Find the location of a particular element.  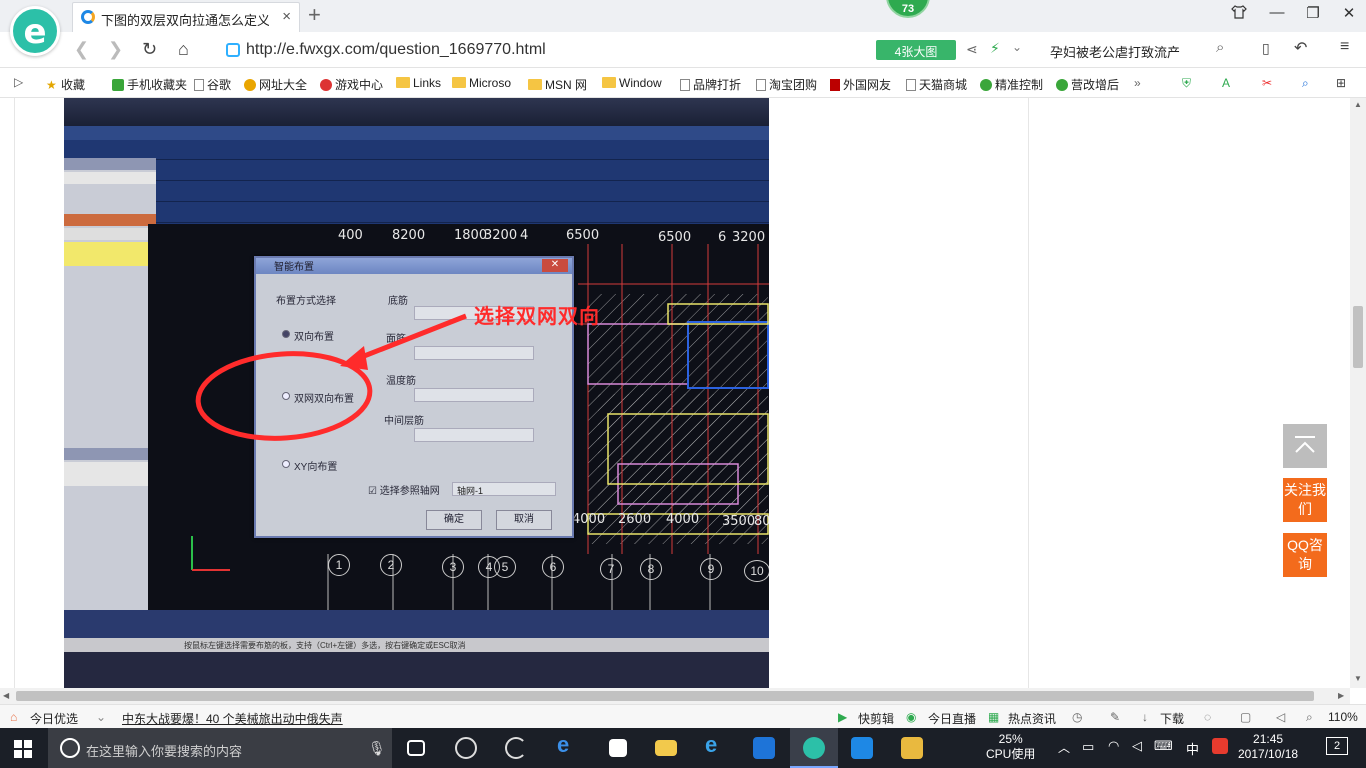

temperature-rebar-select is located at coordinates (474, 395).